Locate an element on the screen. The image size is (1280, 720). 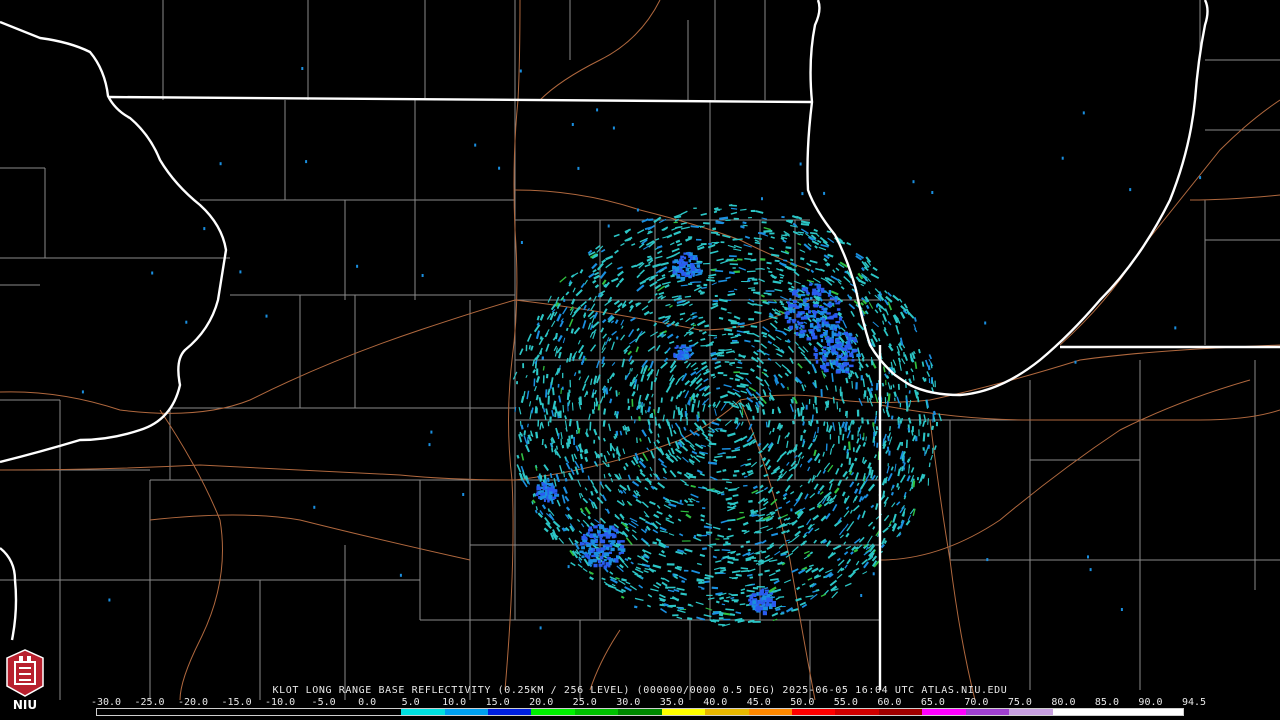
colorscale-label: 70.0 is located at coordinates (976, 702).